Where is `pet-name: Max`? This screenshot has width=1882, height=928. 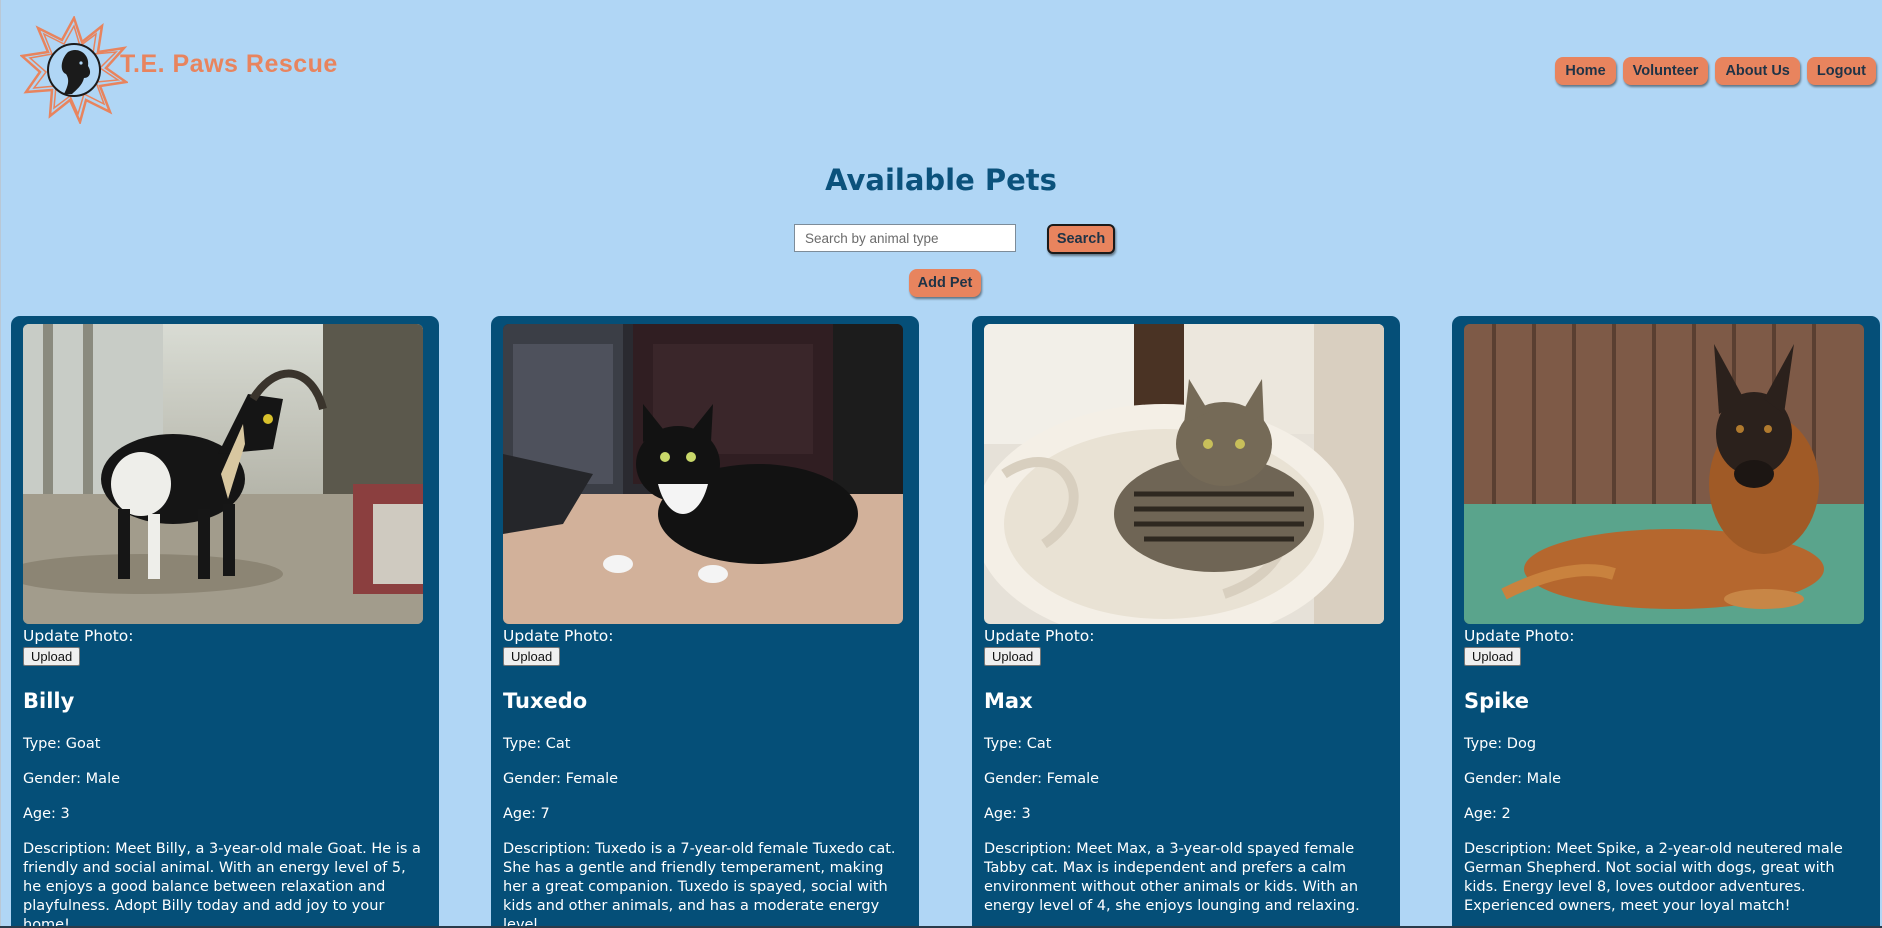 pet-name: Max is located at coordinates (1008, 701).